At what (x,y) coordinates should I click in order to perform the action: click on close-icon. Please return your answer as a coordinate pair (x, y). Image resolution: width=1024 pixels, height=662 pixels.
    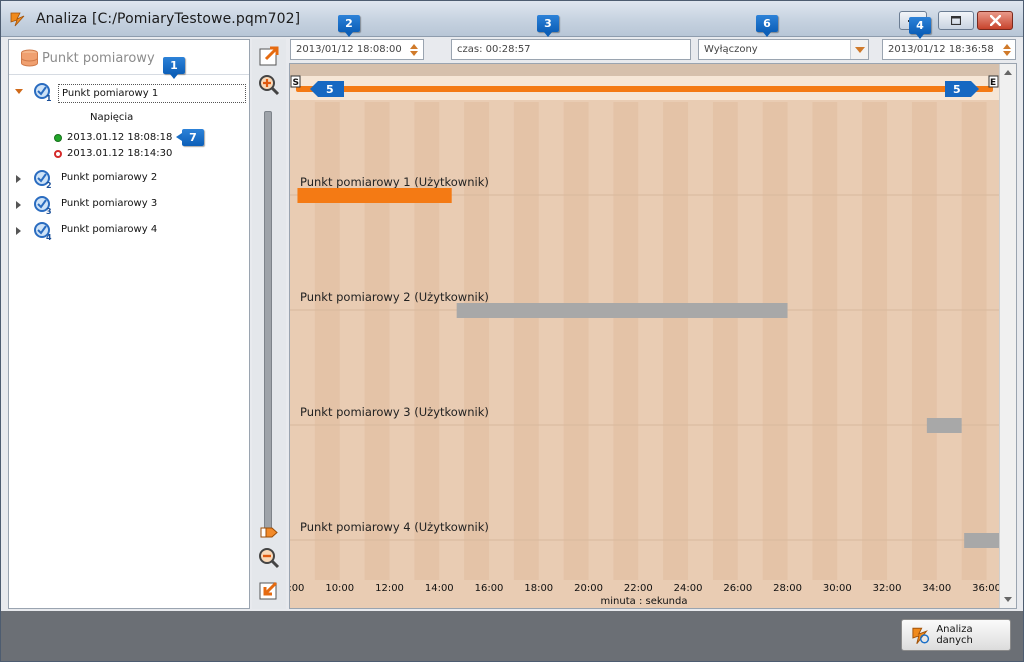
    Looking at the image, I should click on (995, 20).